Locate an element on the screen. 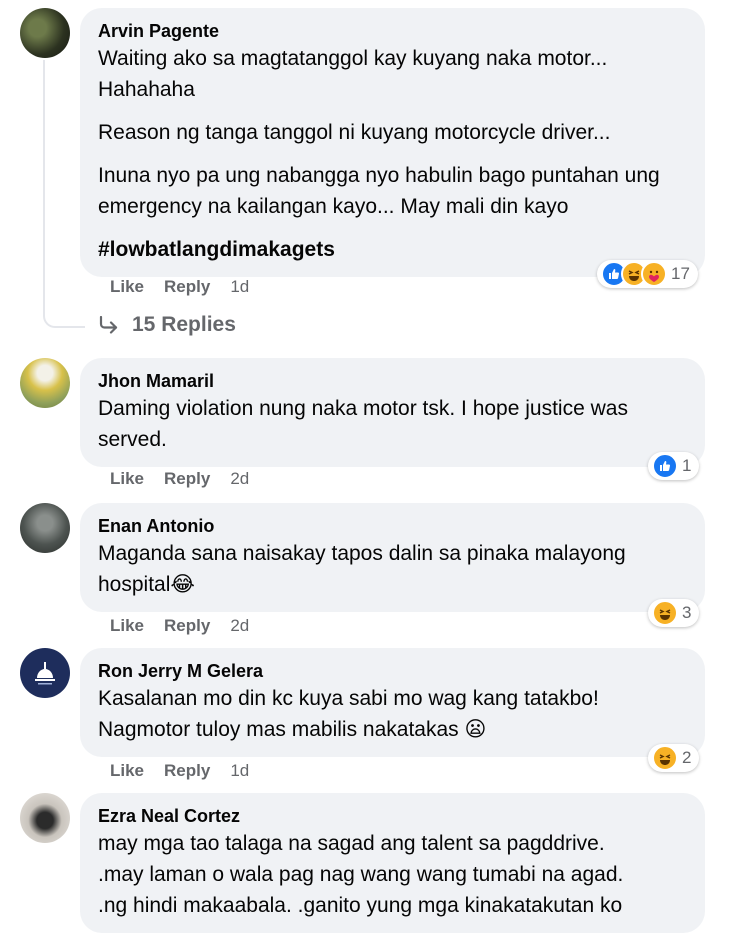 This screenshot has height=933, width=750. reaction-summary: 1 is located at coordinates (674, 466).